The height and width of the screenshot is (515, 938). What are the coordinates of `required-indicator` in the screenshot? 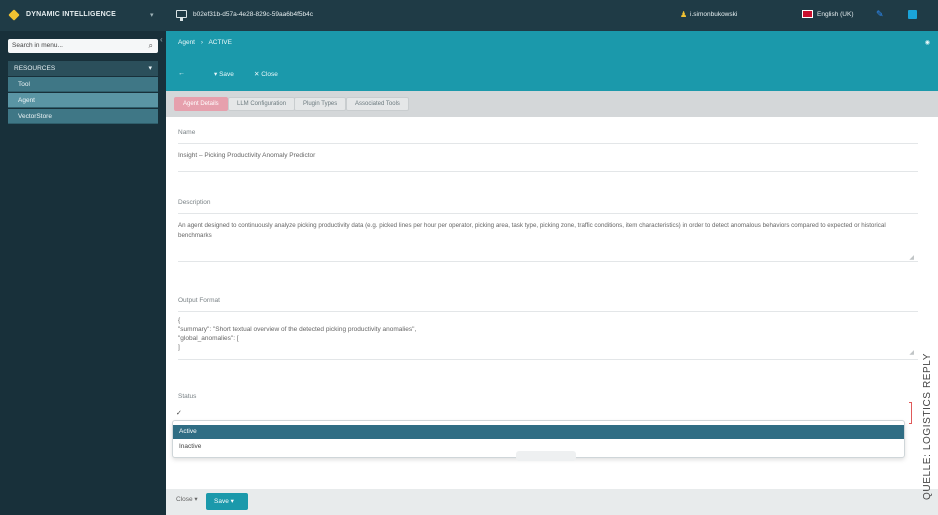 It's located at (910, 413).